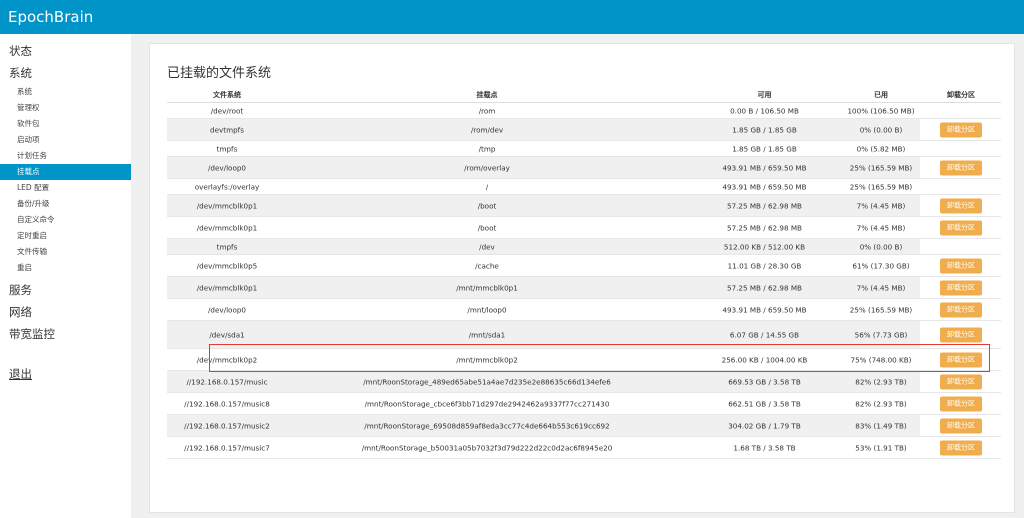 This screenshot has width=1024, height=518. I want to click on sidebar-item-reboot: 重启, so click(65, 268).